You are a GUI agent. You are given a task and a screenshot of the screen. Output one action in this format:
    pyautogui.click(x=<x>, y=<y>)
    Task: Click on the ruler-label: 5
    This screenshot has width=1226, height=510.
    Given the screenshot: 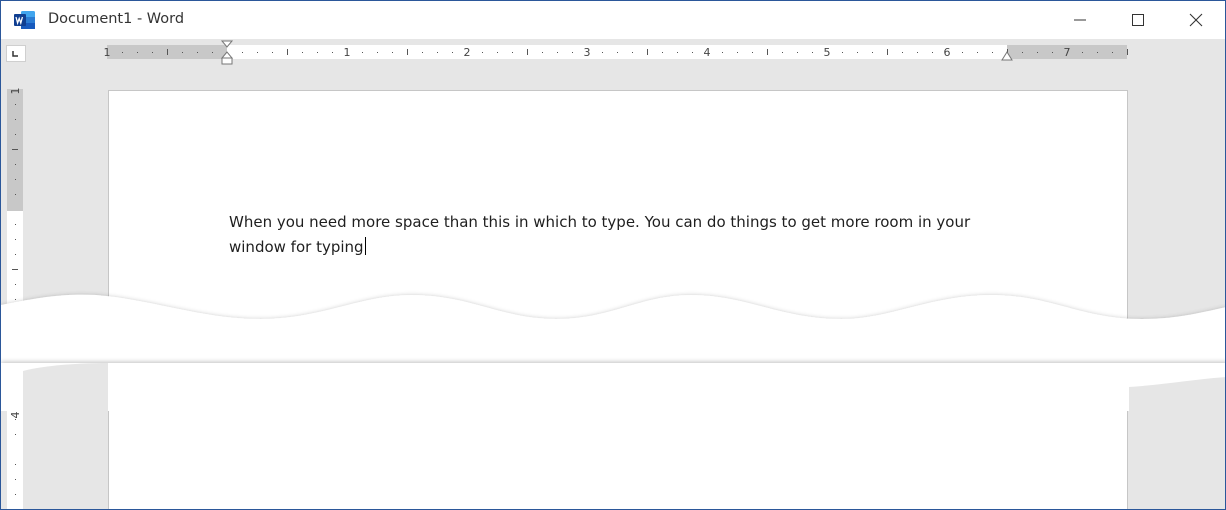 What is the action you would take?
    pyautogui.click(x=827, y=52)
    